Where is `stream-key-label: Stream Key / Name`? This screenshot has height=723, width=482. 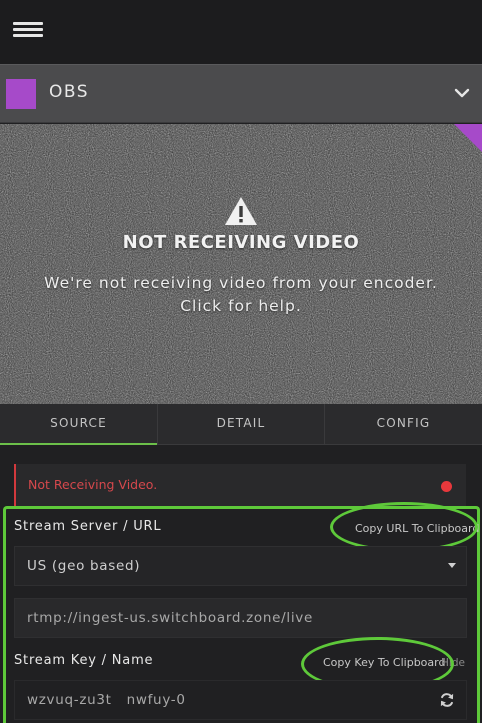 stream-key-label: Stream Key / Name is located at coordinates (84, 660).